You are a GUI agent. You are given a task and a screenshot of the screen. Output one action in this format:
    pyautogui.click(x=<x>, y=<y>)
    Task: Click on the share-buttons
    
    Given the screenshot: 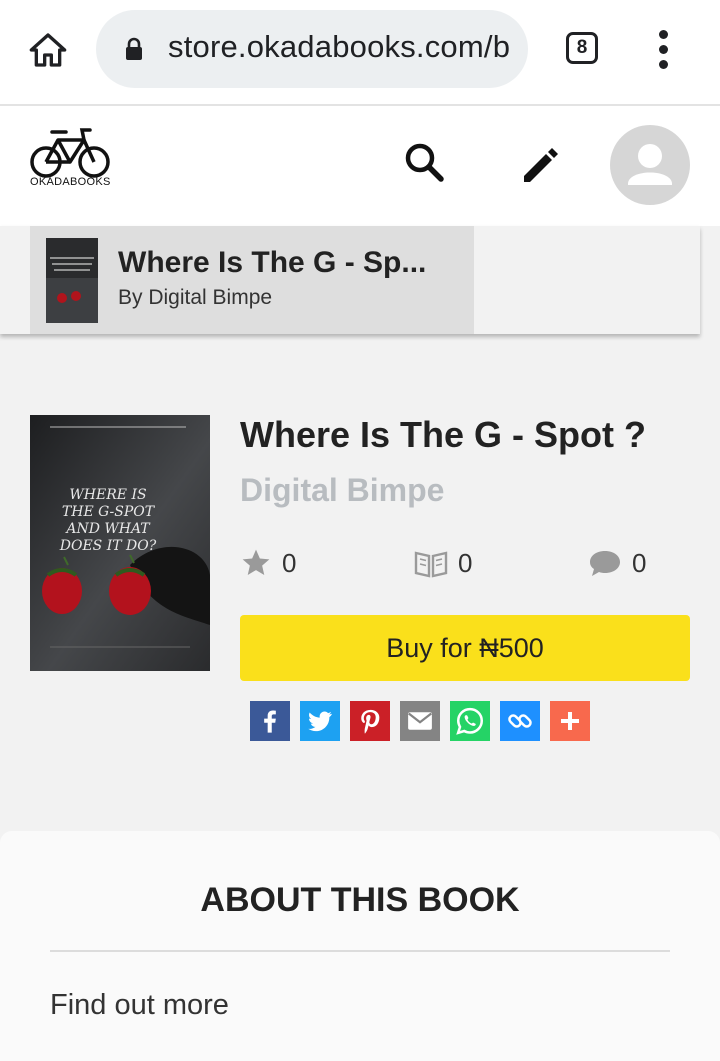 What is the action you would take?
    pyautogui.click(x=420, y=721)
    